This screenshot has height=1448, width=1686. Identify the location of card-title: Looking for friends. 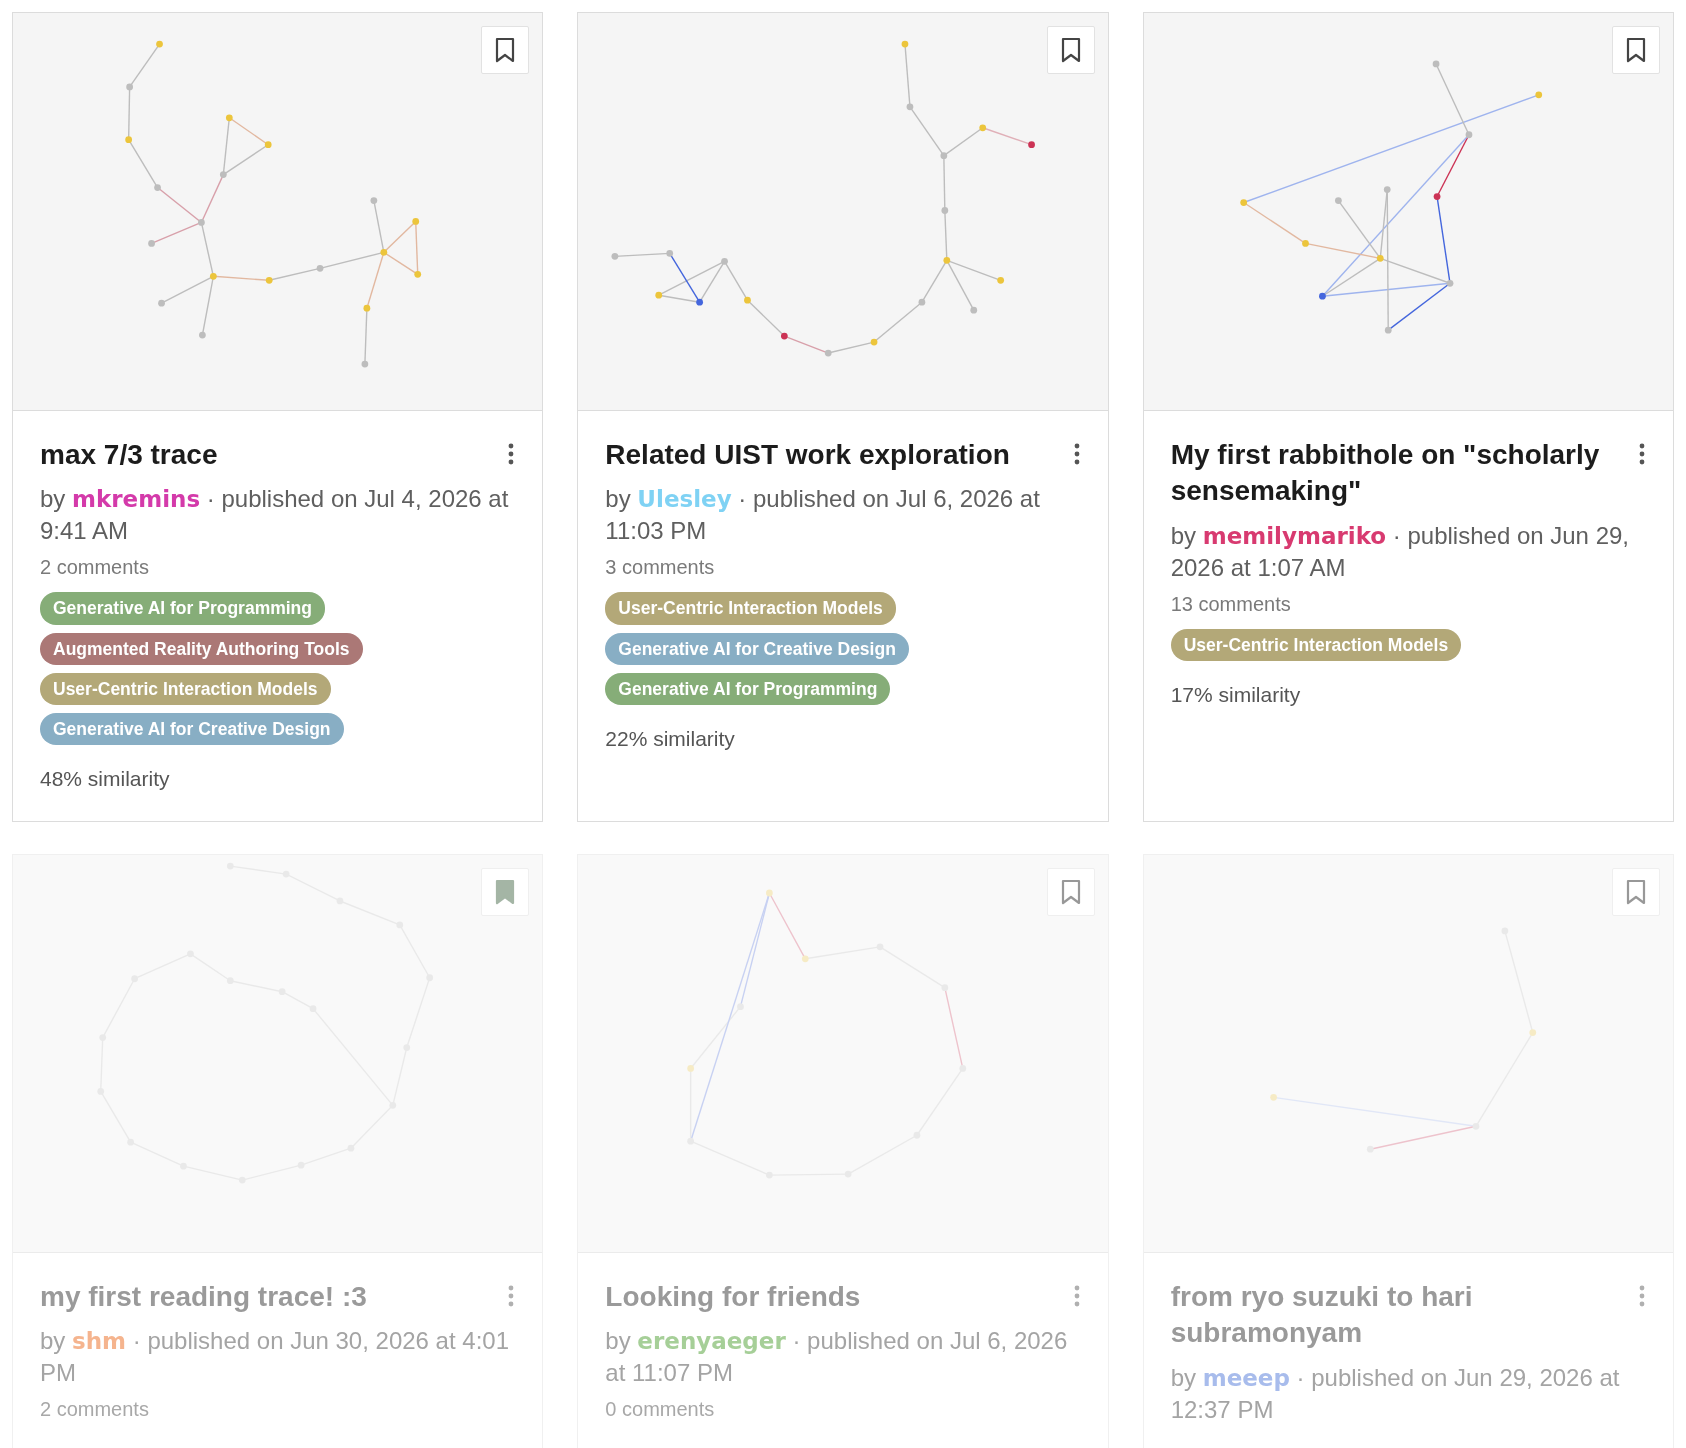
(733, 1296).